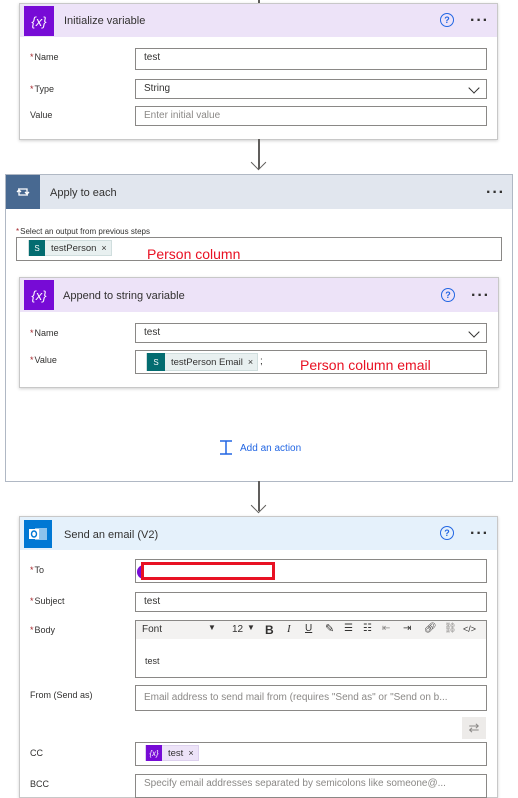 The width and height of the screenshot is (518, 798). I want to click on add-action-button: Add an action, so click(259, 448).